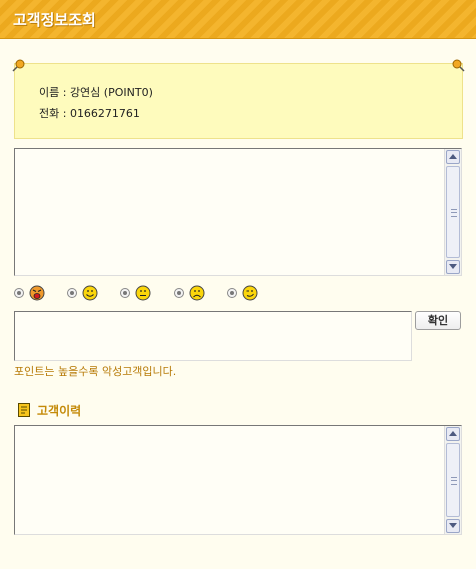 The height and width of the screenshot is (569, 476). I want to click on history-scrollbar, so click(452, 480).